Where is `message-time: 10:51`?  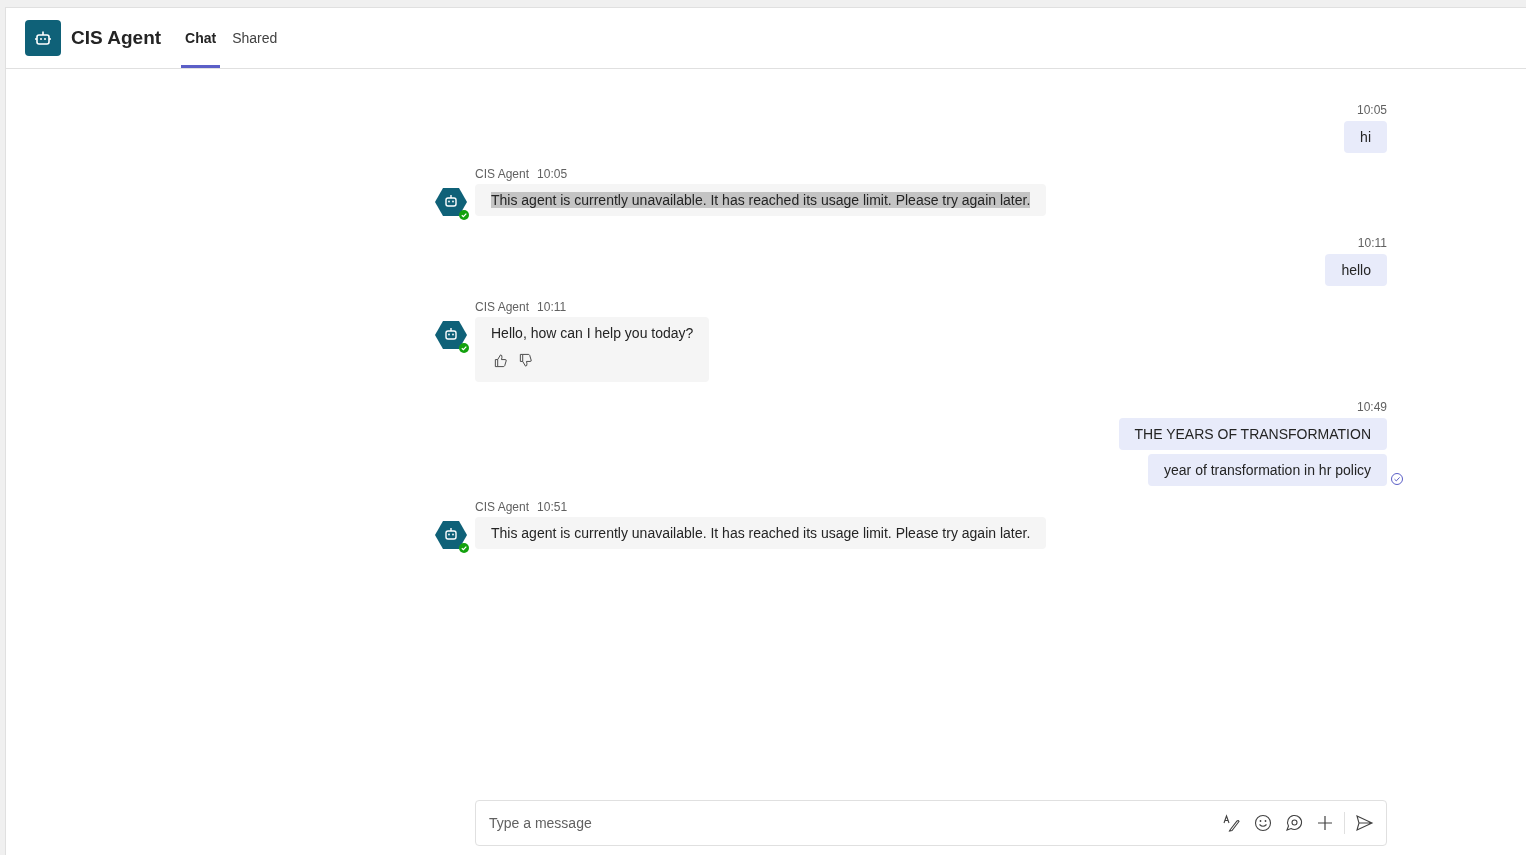
message-time: 10:51 is located at coordinates (552, 507).